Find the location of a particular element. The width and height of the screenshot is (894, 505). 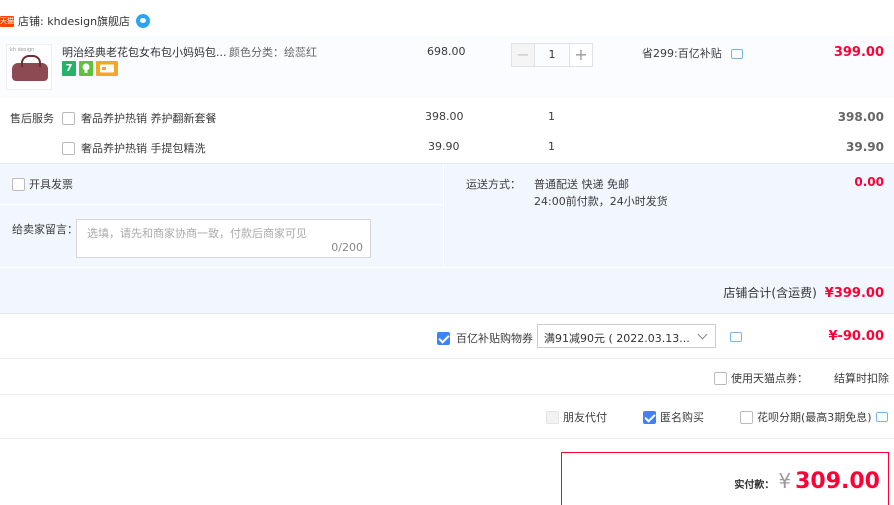

services-label: 售后服务 is located at coordinates (32, 118).